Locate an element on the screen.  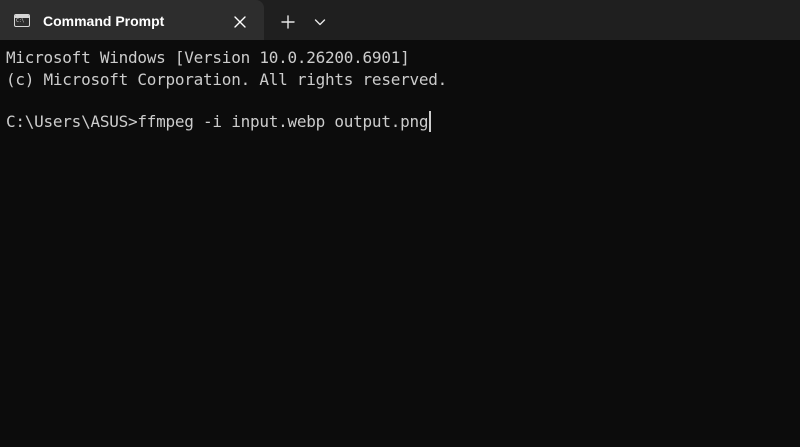
close-icon is located at coordinates (240, 22).